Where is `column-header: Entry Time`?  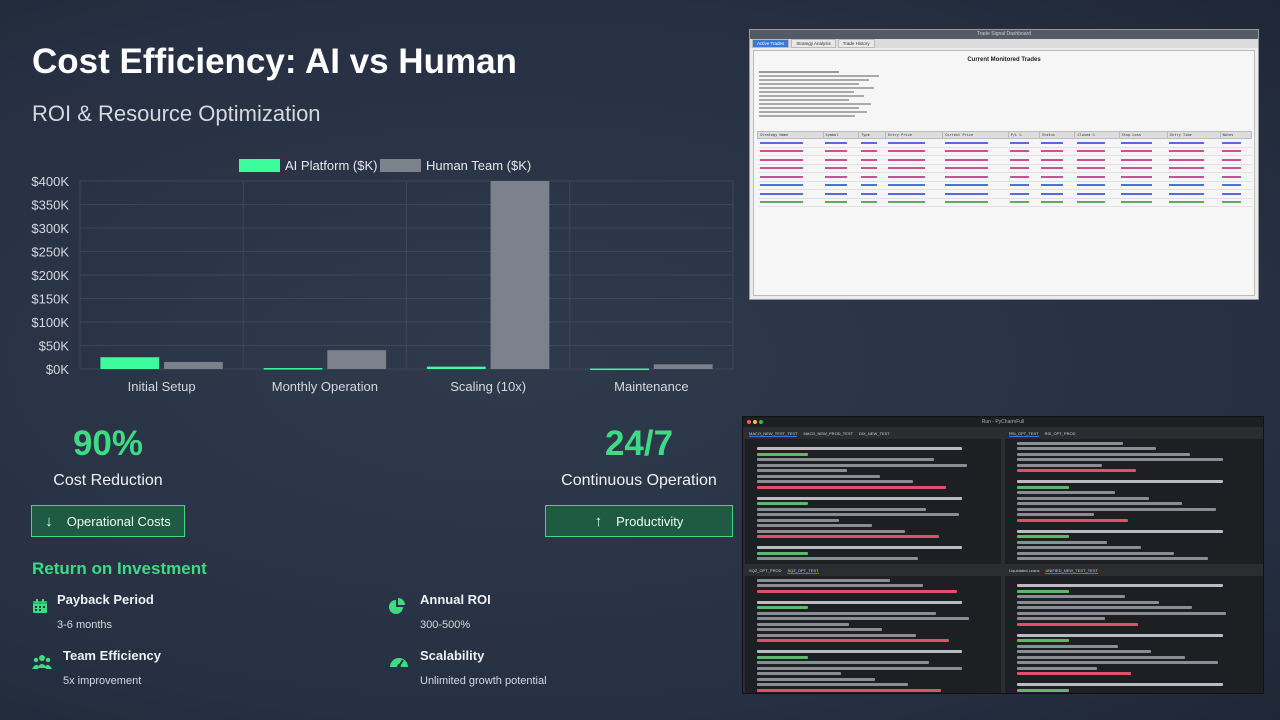
column-header: Entry Time is located at coordinates (1193, 135).